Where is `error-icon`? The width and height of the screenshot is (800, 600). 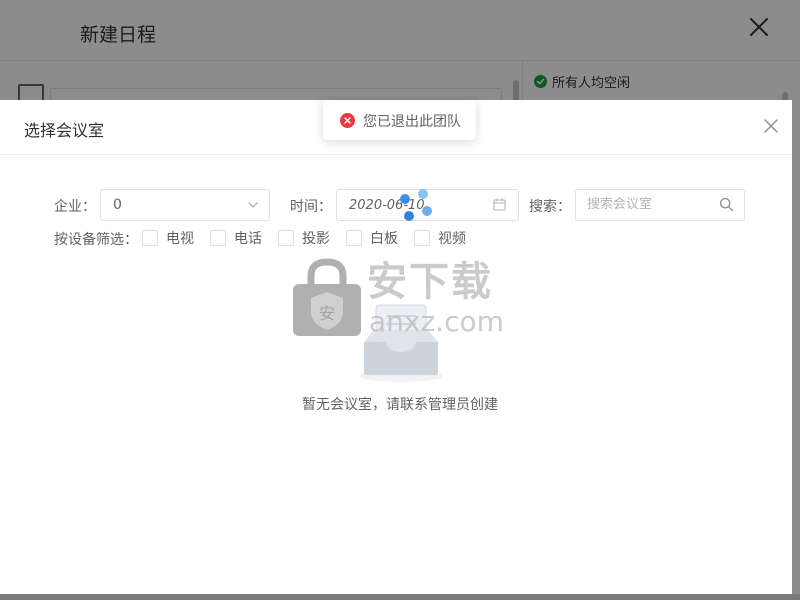 error-icon is located at coordinates (347, 120).